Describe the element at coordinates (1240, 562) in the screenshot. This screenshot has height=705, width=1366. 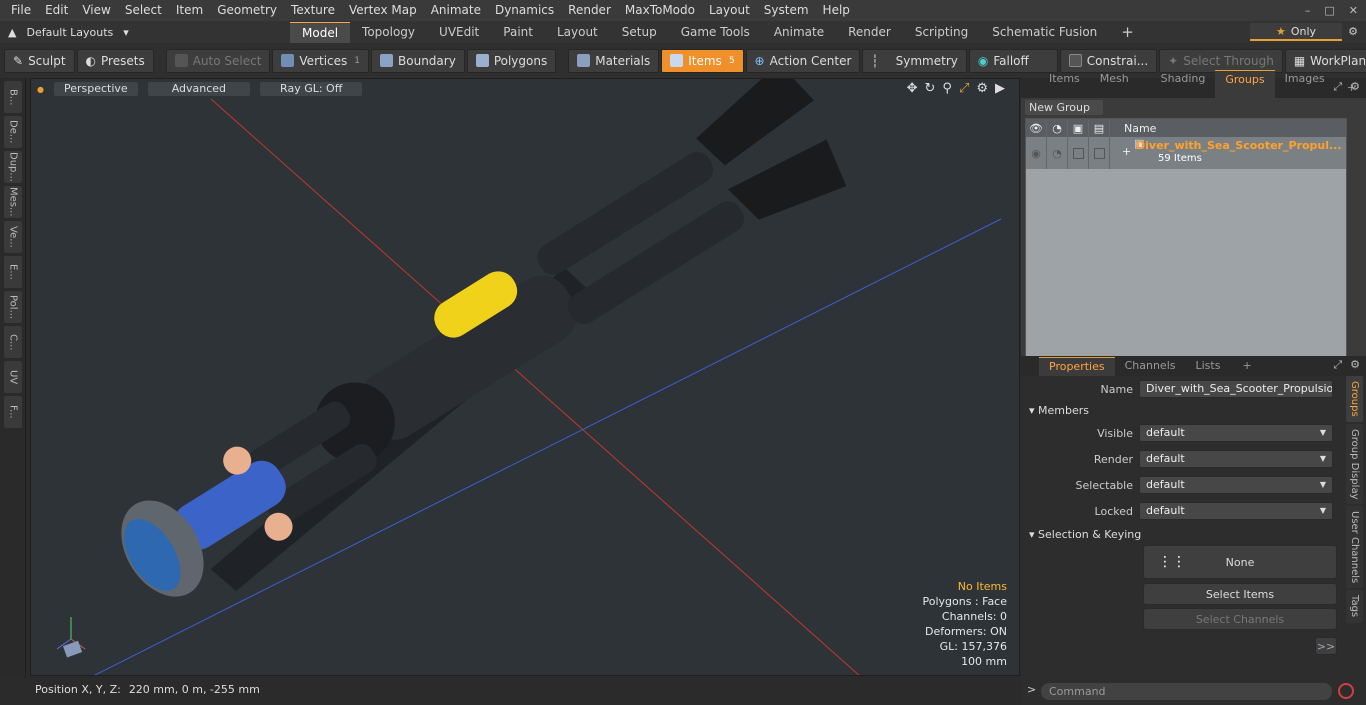
I see `none-button: ⋮⋮ None` at that location.